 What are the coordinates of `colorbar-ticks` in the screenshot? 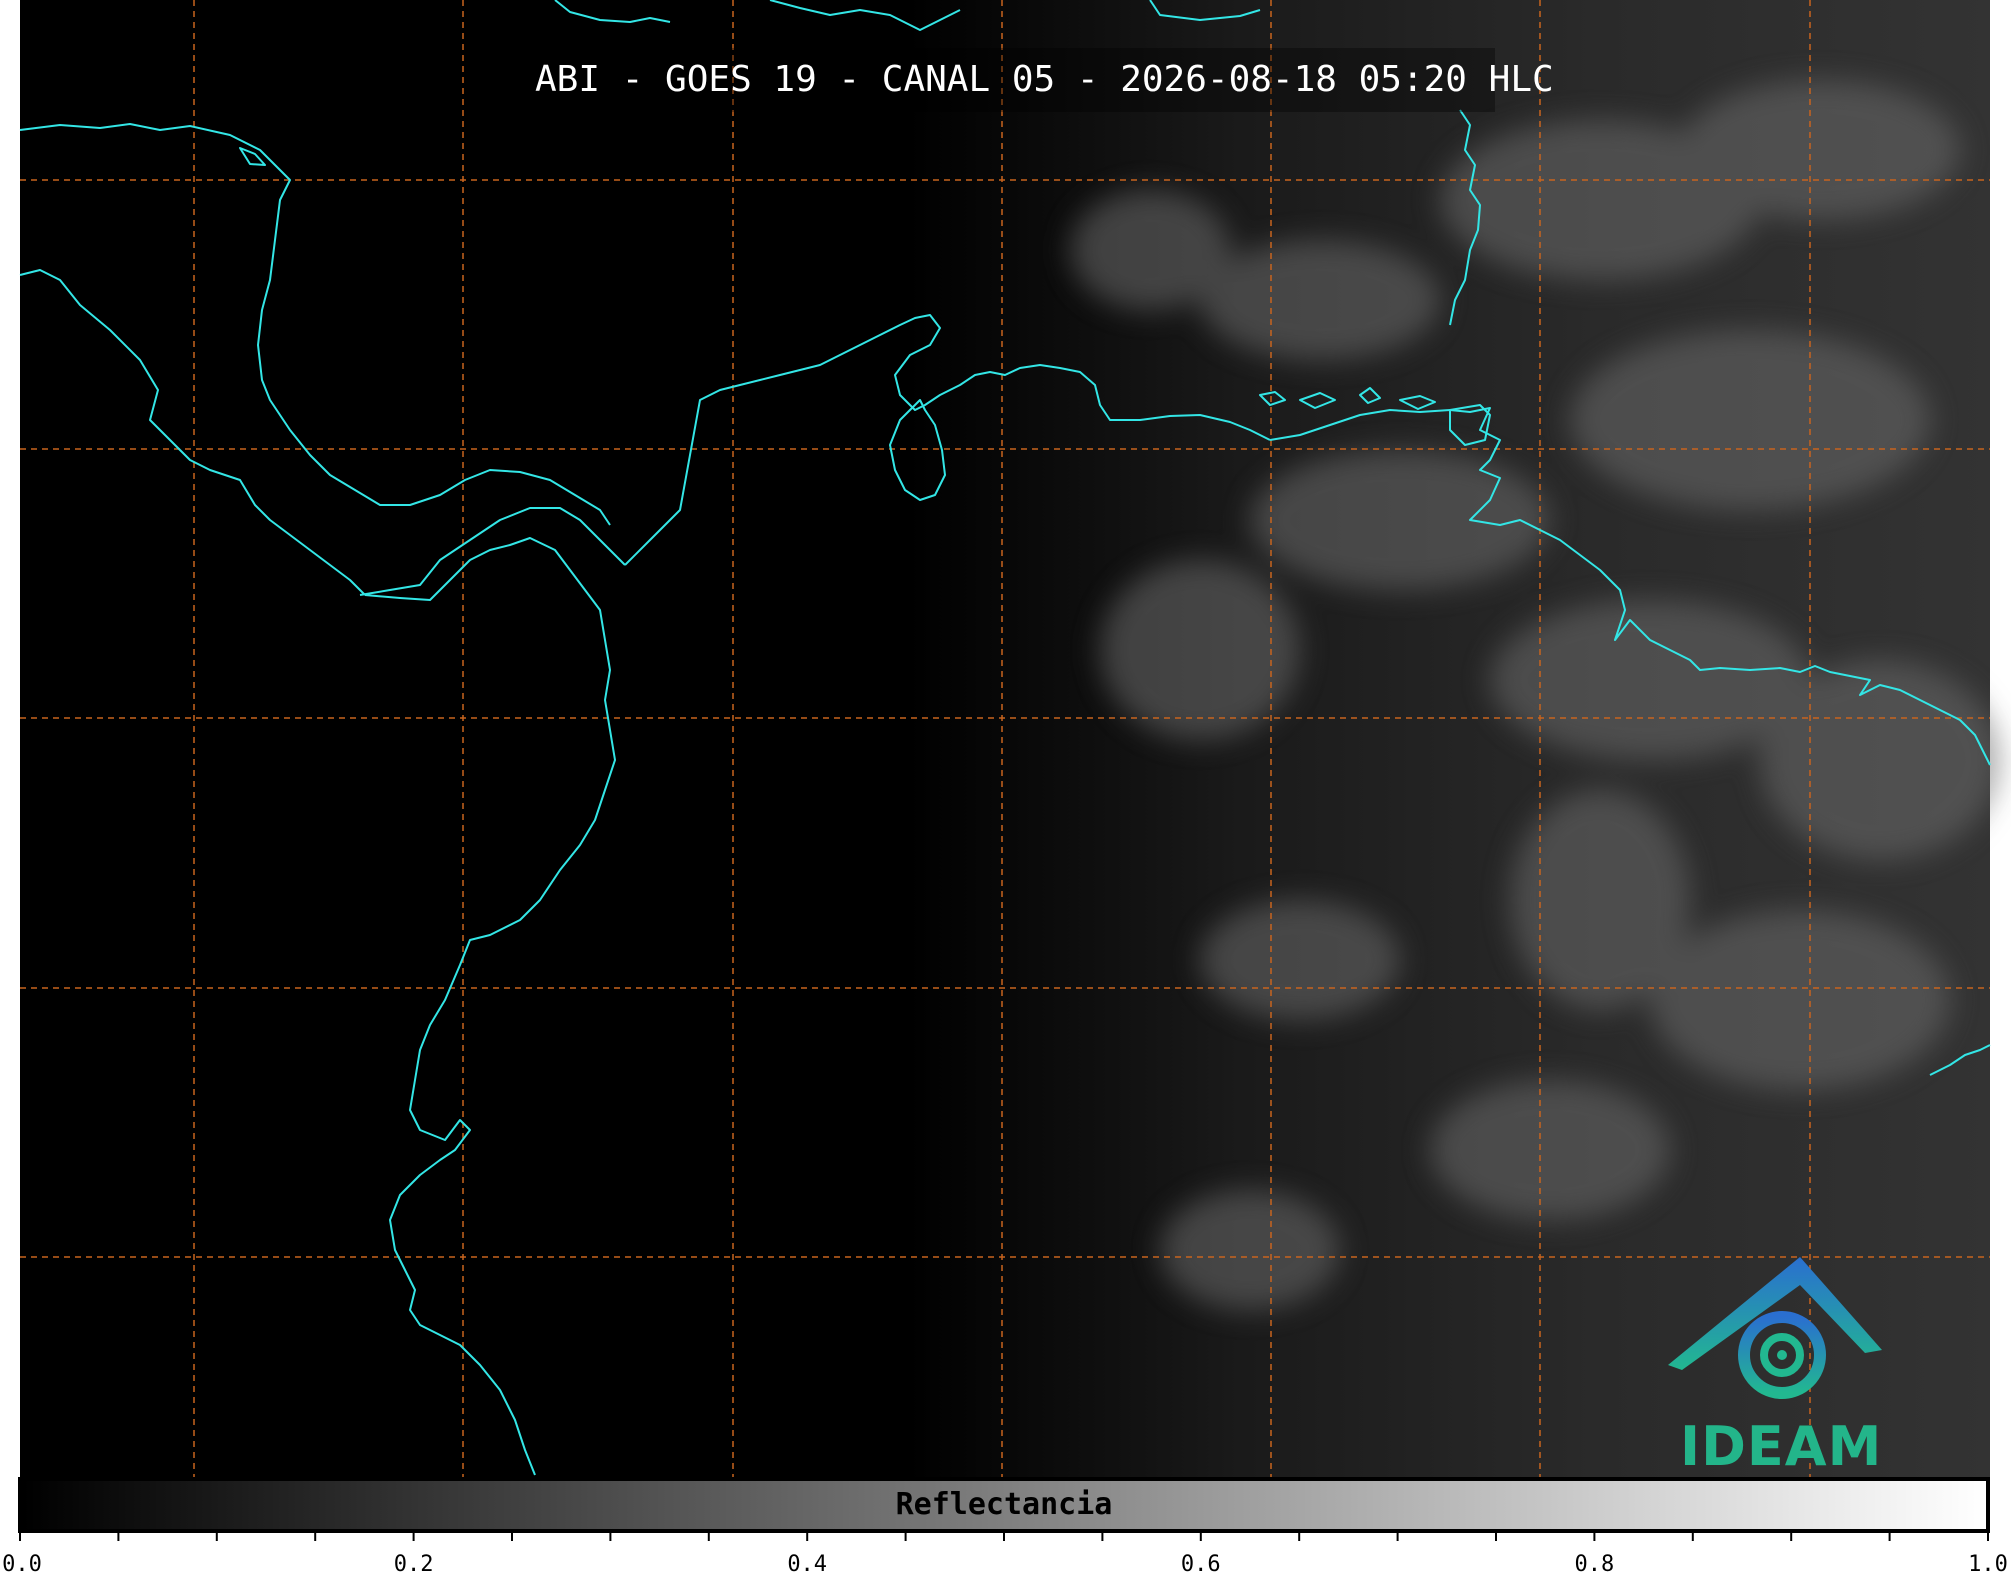 It's located at (1004, 1537).